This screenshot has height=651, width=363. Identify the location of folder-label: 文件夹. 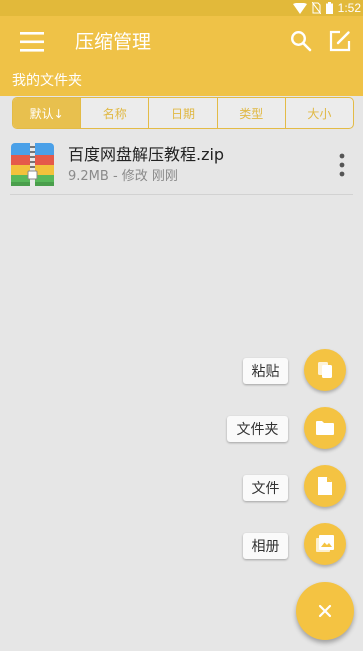
(257, 429).